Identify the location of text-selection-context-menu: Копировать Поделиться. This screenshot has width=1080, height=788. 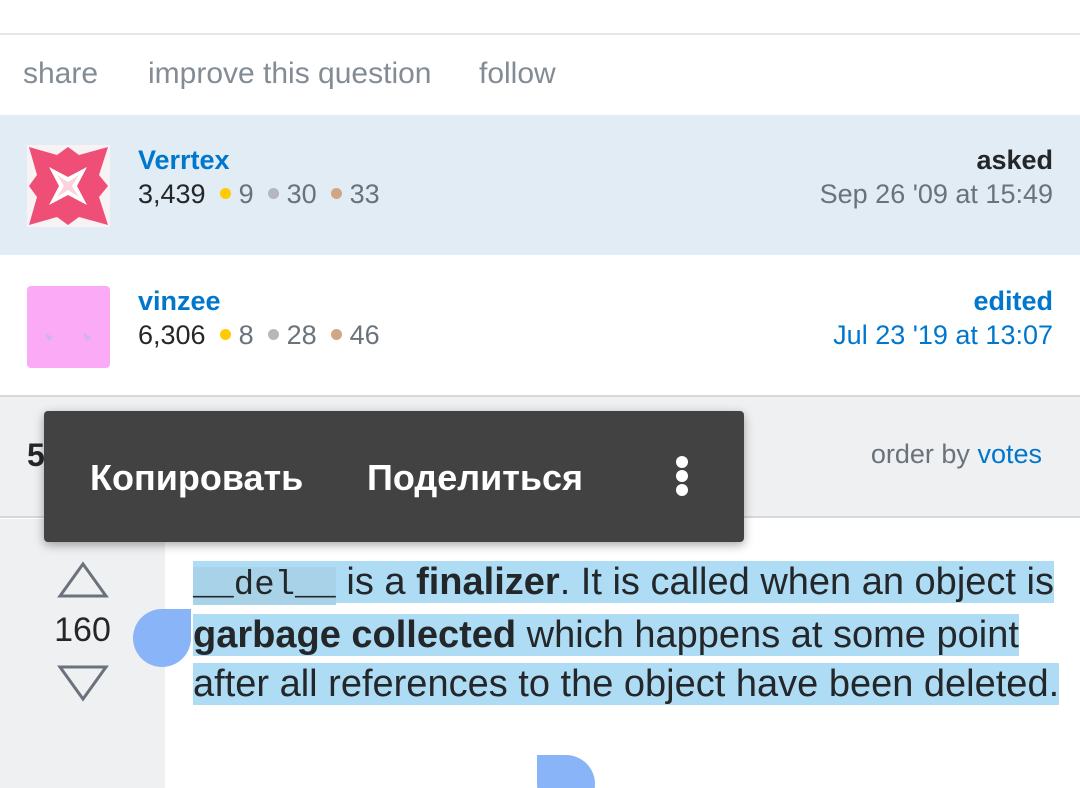
(394, 476).